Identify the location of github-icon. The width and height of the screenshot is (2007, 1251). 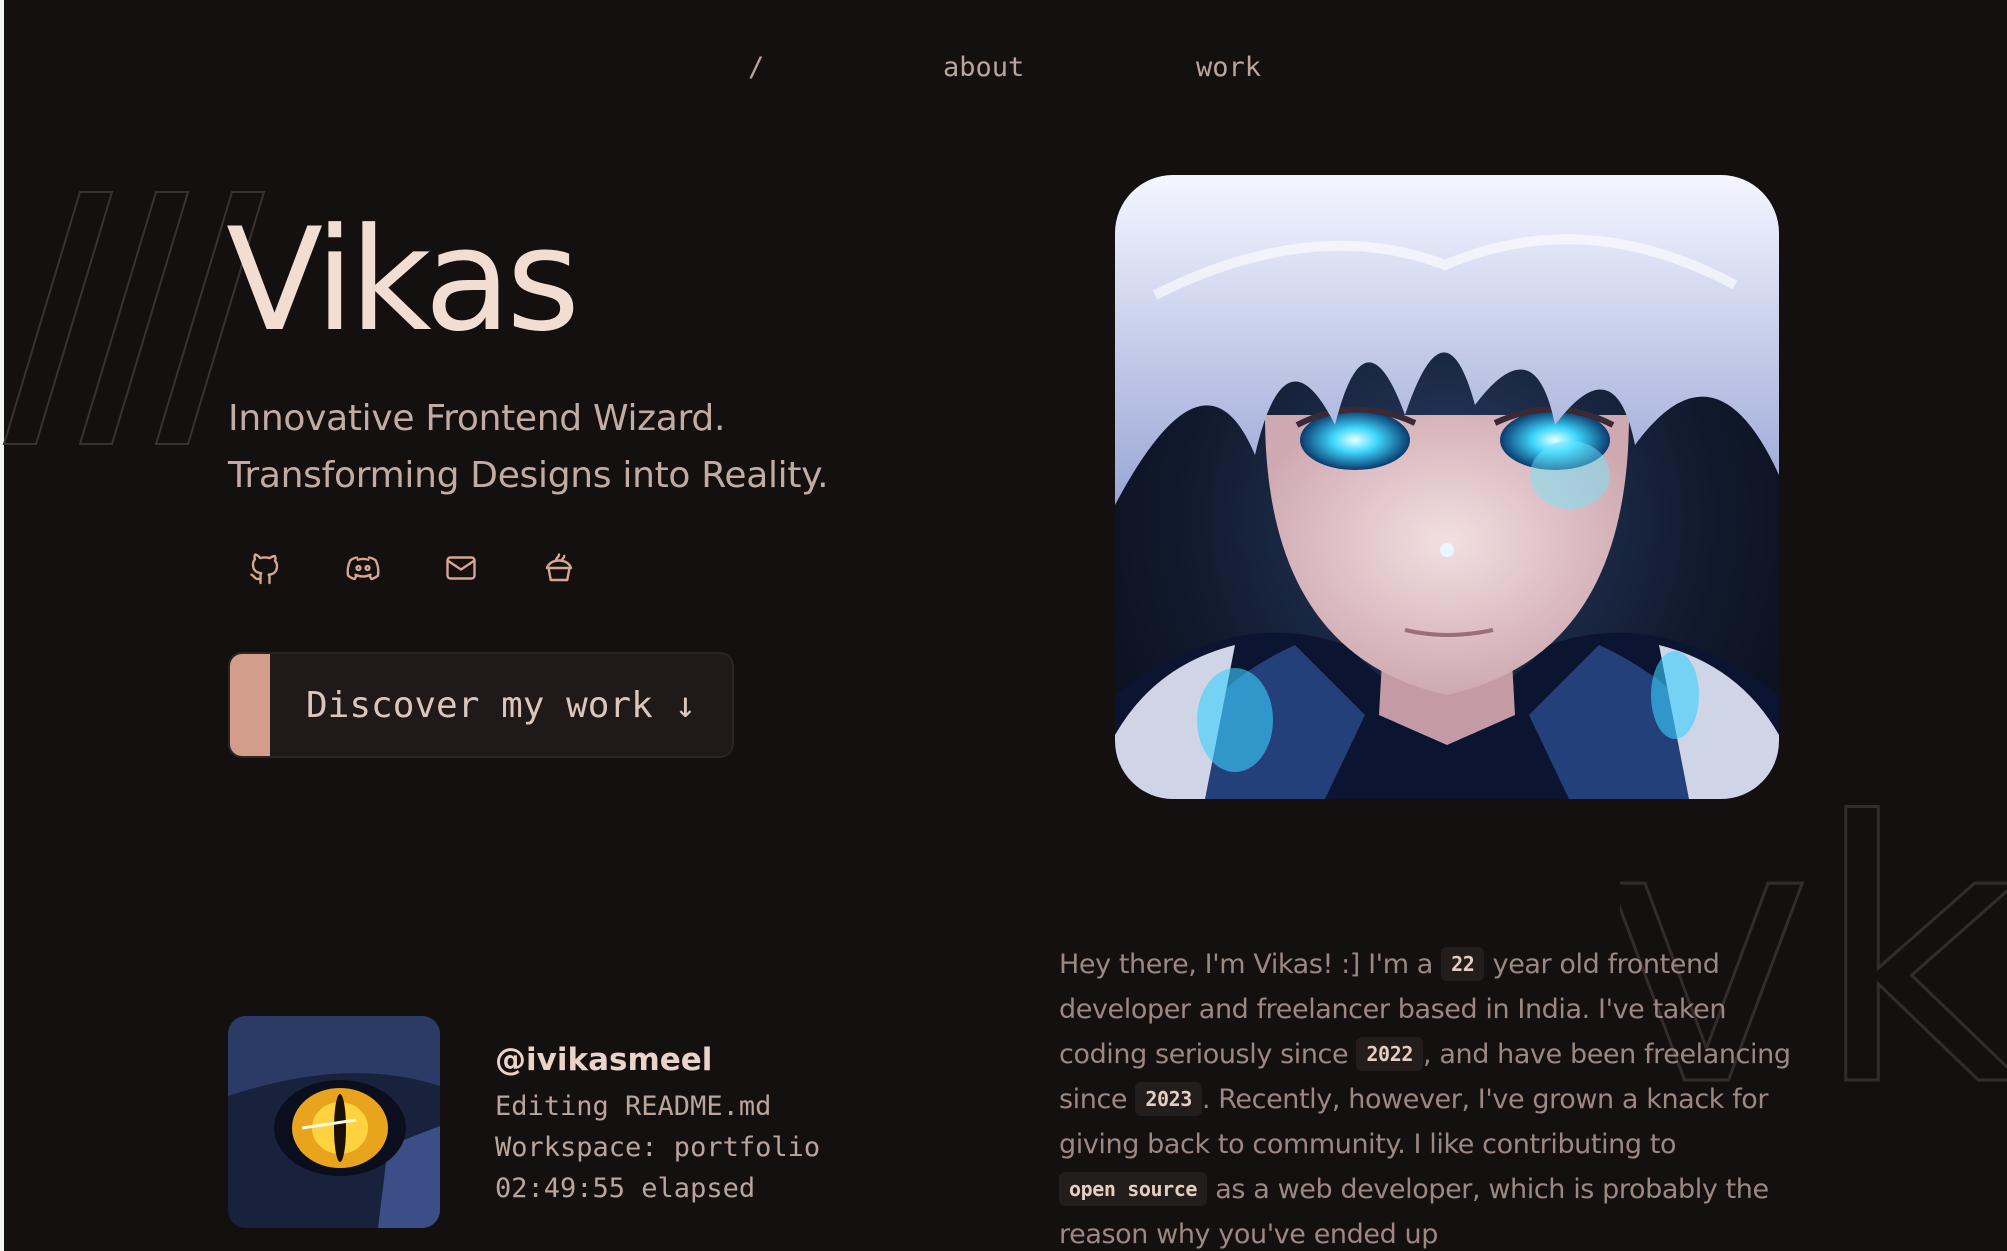
(264, 569).